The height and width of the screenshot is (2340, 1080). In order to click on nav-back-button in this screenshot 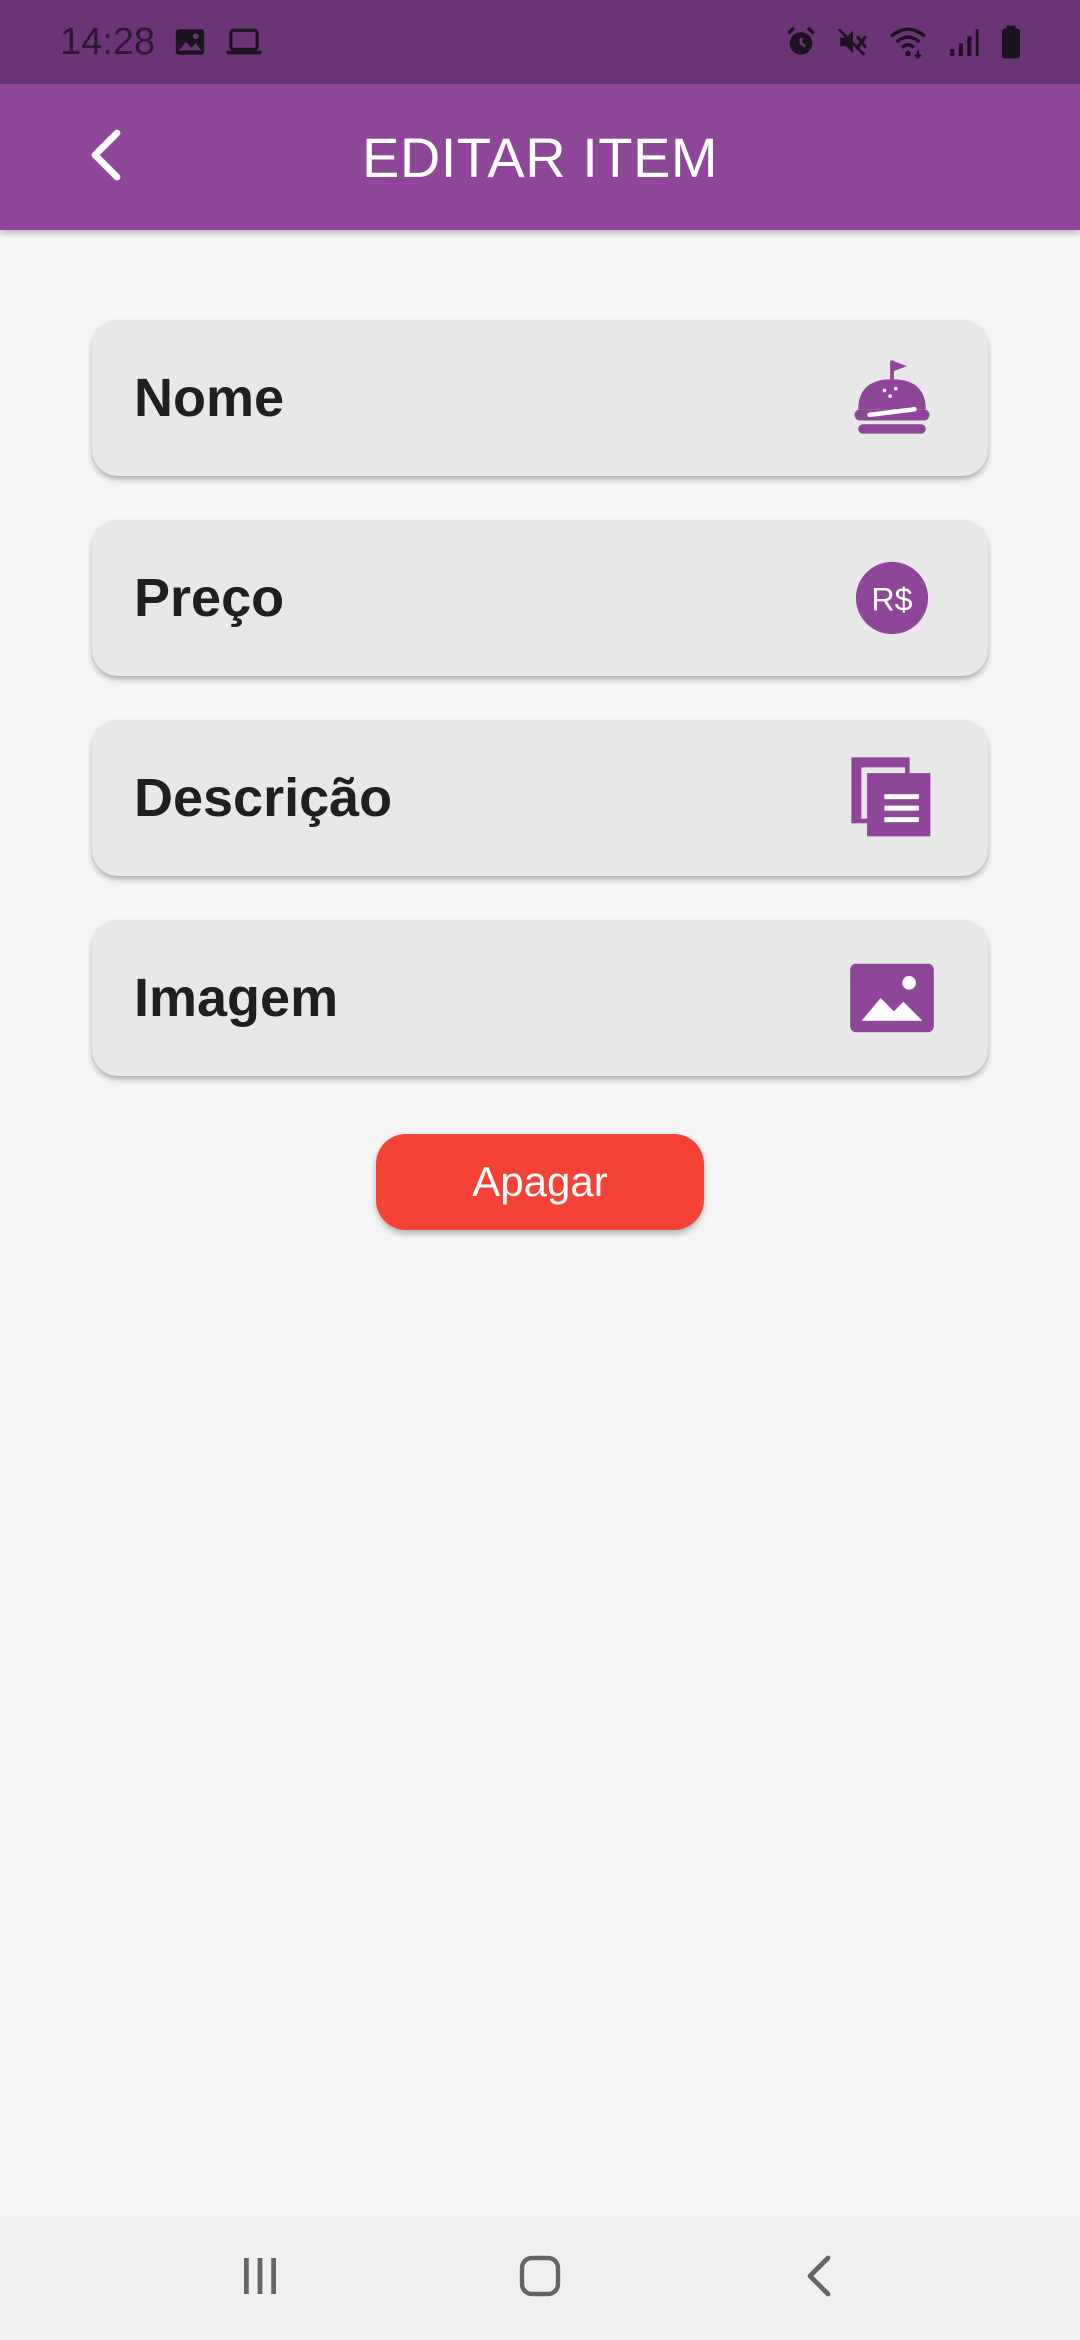, I will do `click(820, 2278)`.